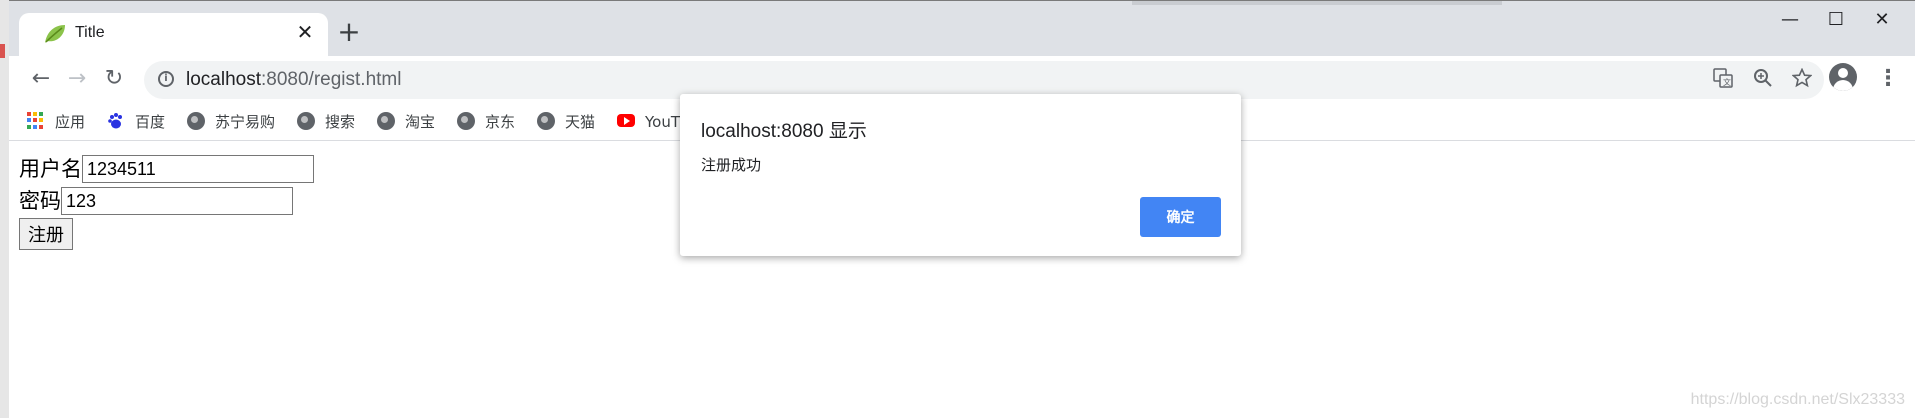 Image resolution: width=1915 pixels, height=419 pixels. What do you see at coordinates (500, 122) in the screenshot?
I see `bookmark-label: 京东` at bounding box center [500, 122].